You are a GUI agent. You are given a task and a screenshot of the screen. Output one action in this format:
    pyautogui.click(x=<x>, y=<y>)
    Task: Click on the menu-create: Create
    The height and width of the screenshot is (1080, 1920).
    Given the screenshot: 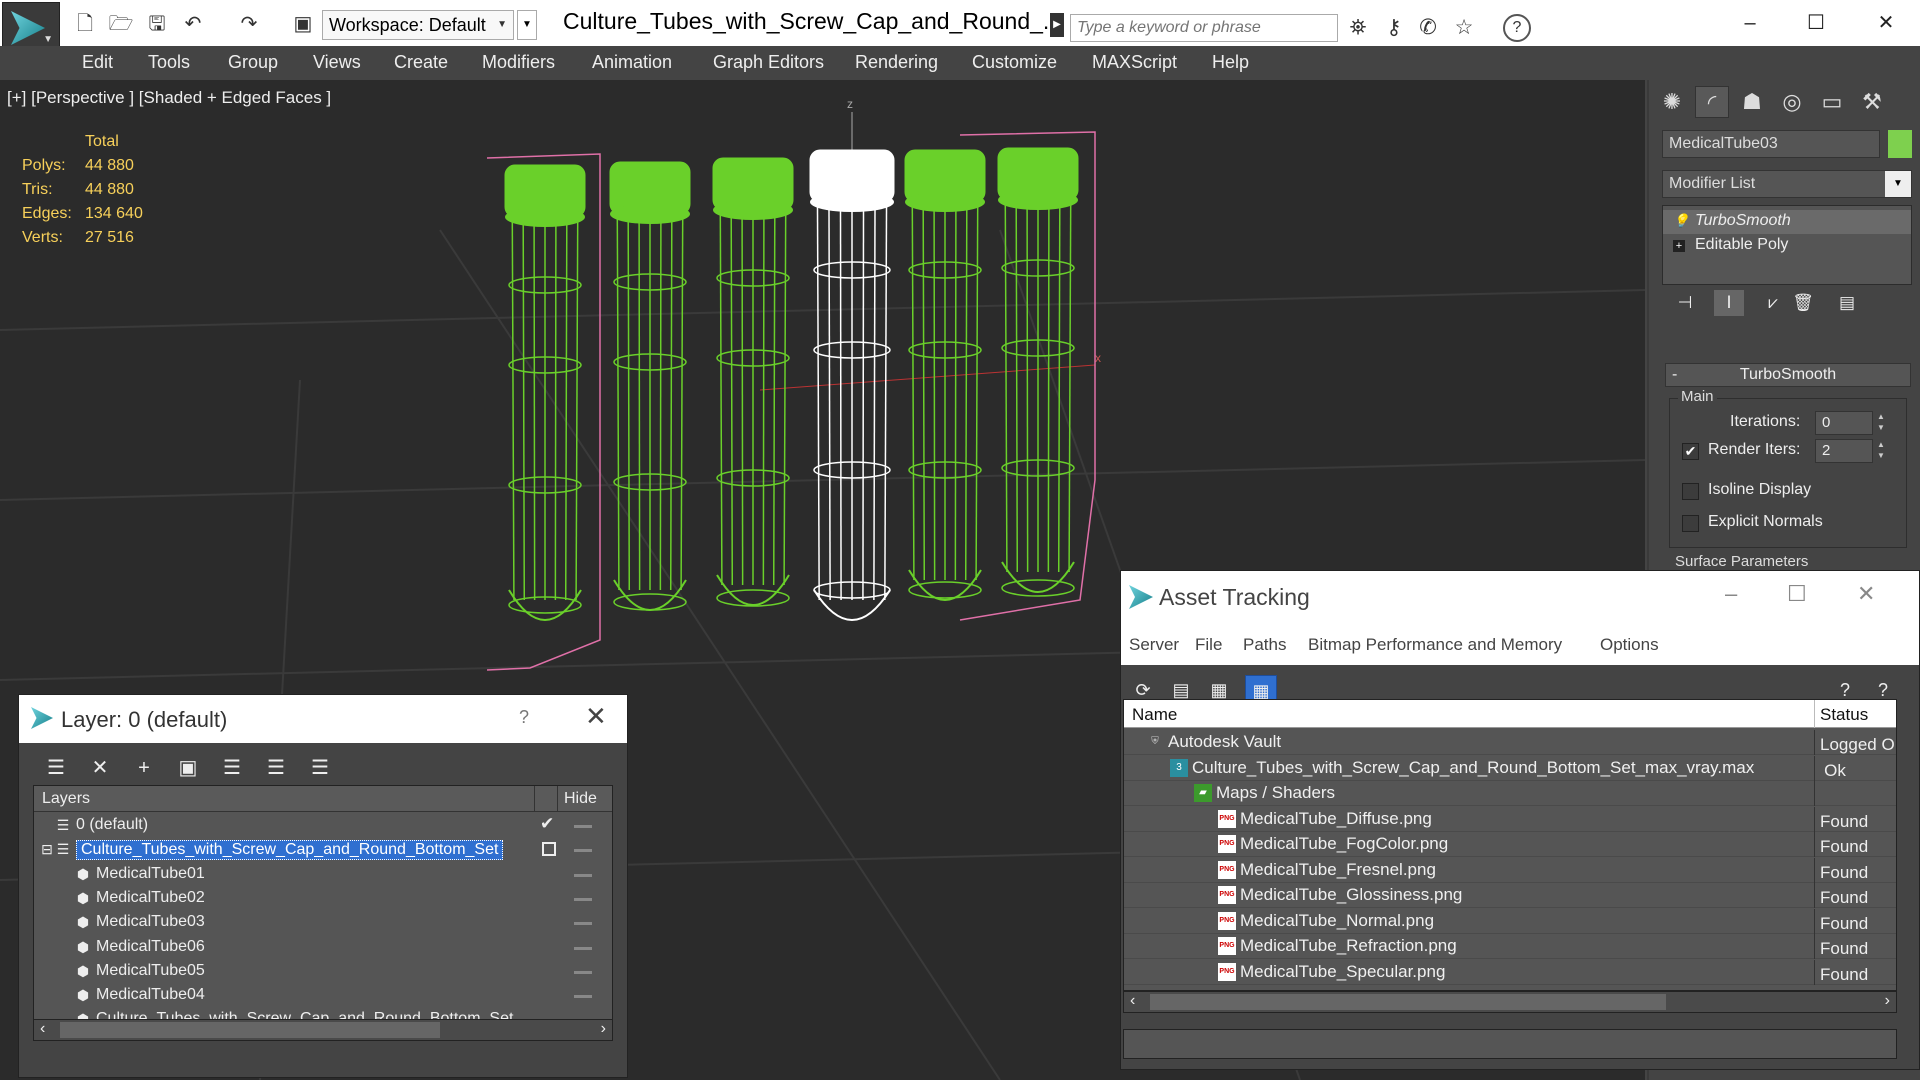 What is the action you would take?
    pyautogui.click(x=421, y=62)
    